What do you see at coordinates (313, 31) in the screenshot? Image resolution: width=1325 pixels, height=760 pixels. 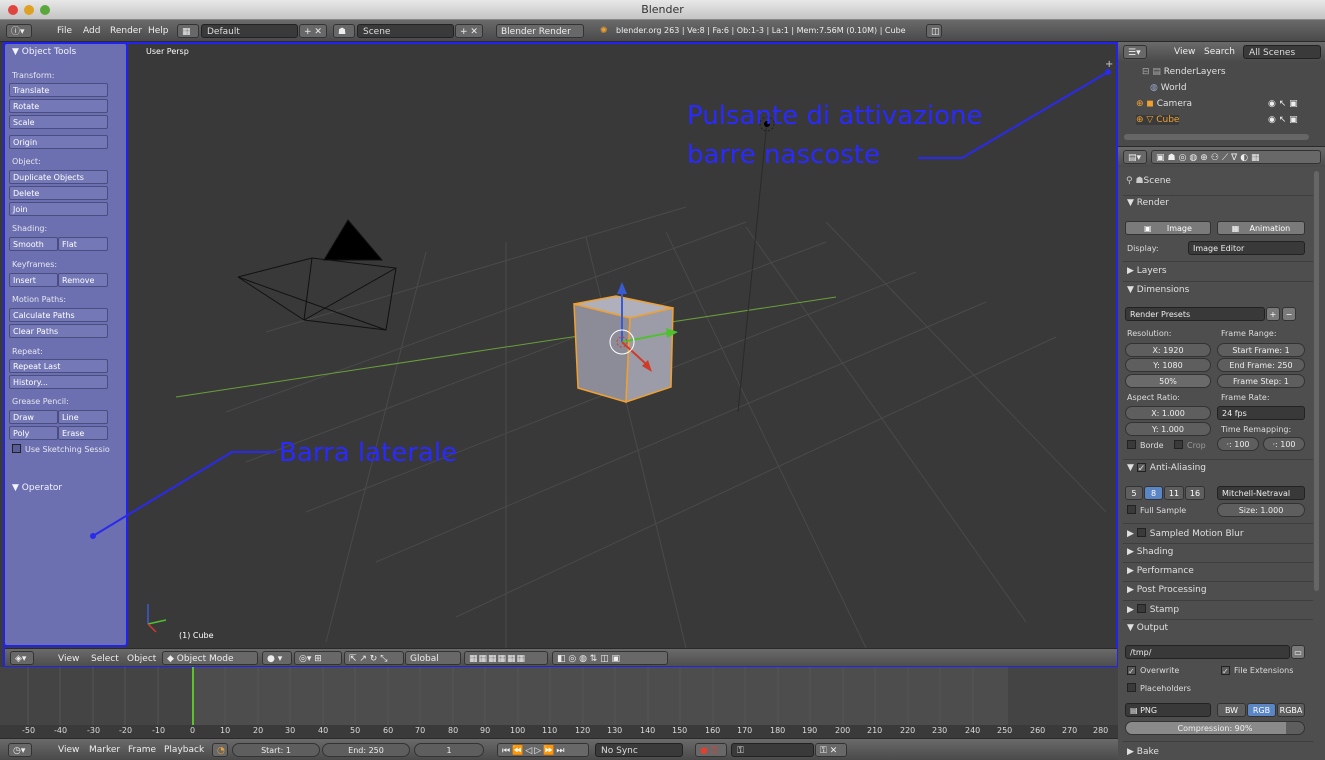 I see `screen-add-remove-icon: + ✕` at bounding box center [313, 31].